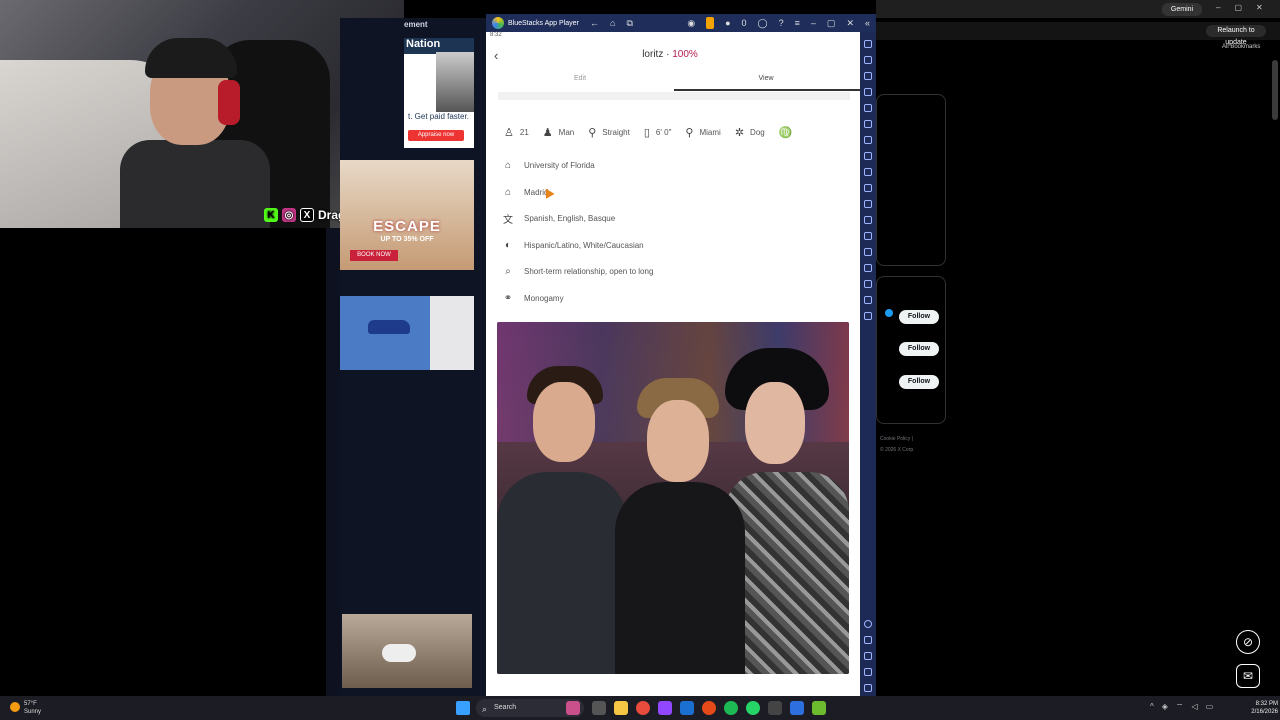 The image size is (1280, 720). Describe the element at coordinates (45, 709) in the screenshot. I see `weather-widget: 57°F Sunny` at that location.